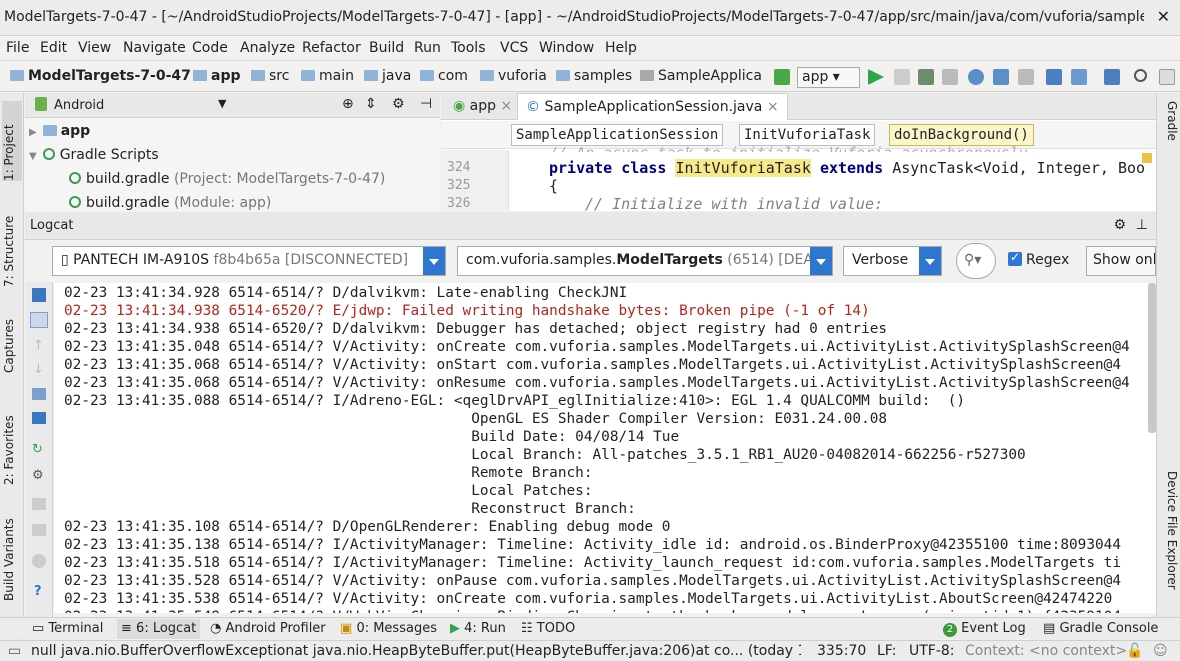 The height and width of the screenshot is (661, 1180). I want to click on warning-marker-icon, so click(1147, 158).